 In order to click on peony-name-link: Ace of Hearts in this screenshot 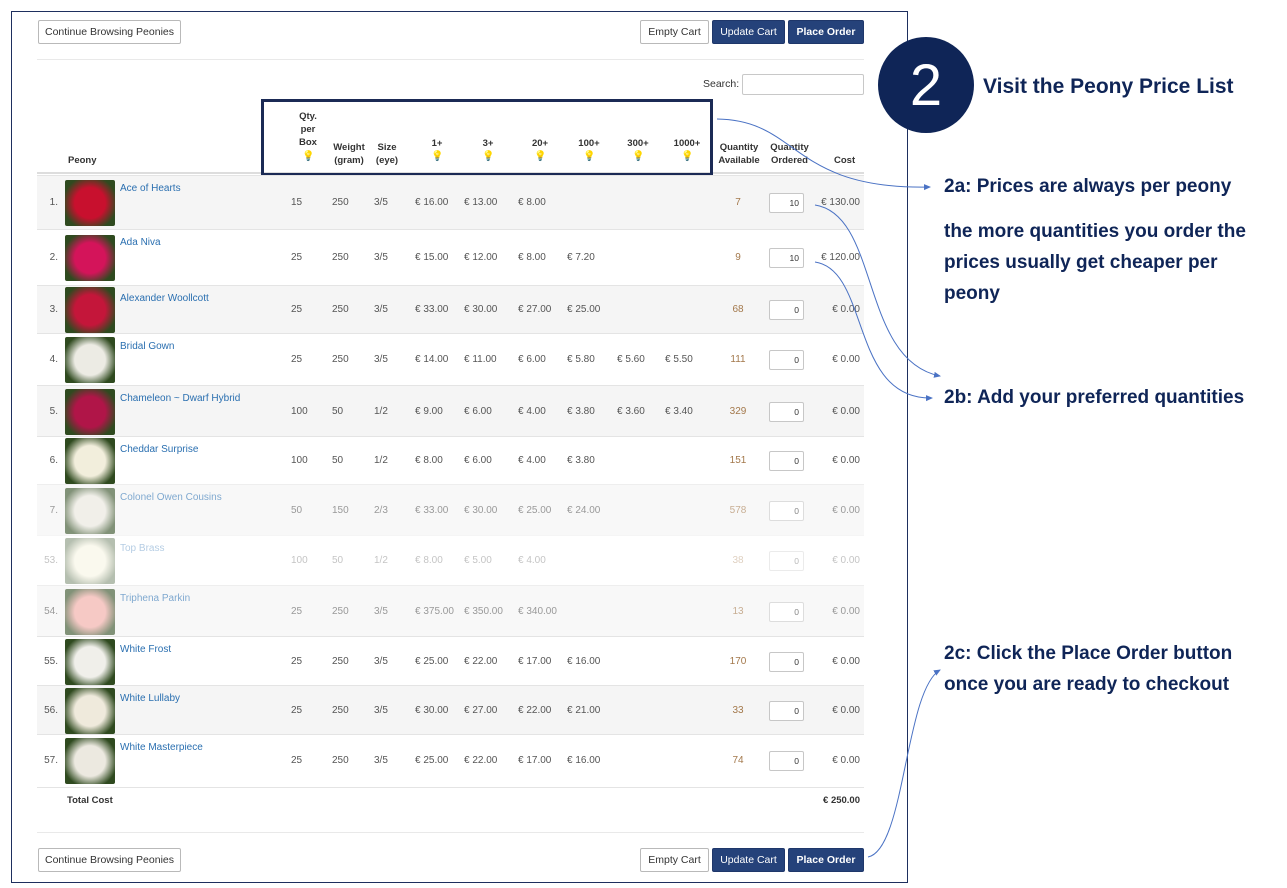, I will do `click(150, 188)`.